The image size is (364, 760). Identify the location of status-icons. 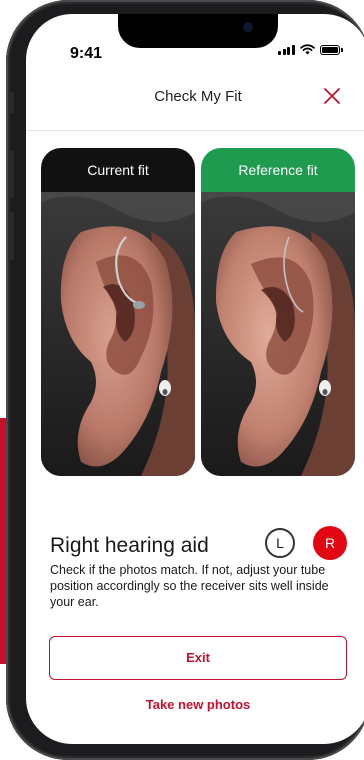
(310, 49).